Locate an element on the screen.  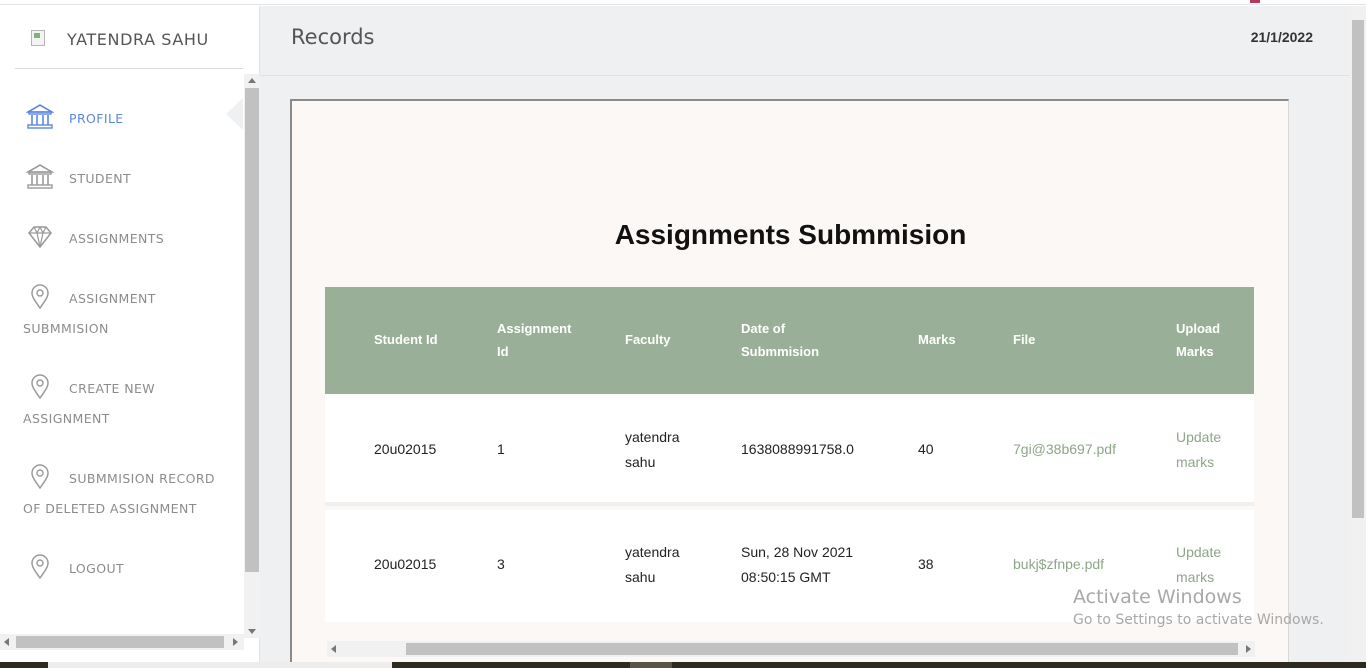
column-header-upload-marks: Upload Marks is located at coordinates (1198, 340).